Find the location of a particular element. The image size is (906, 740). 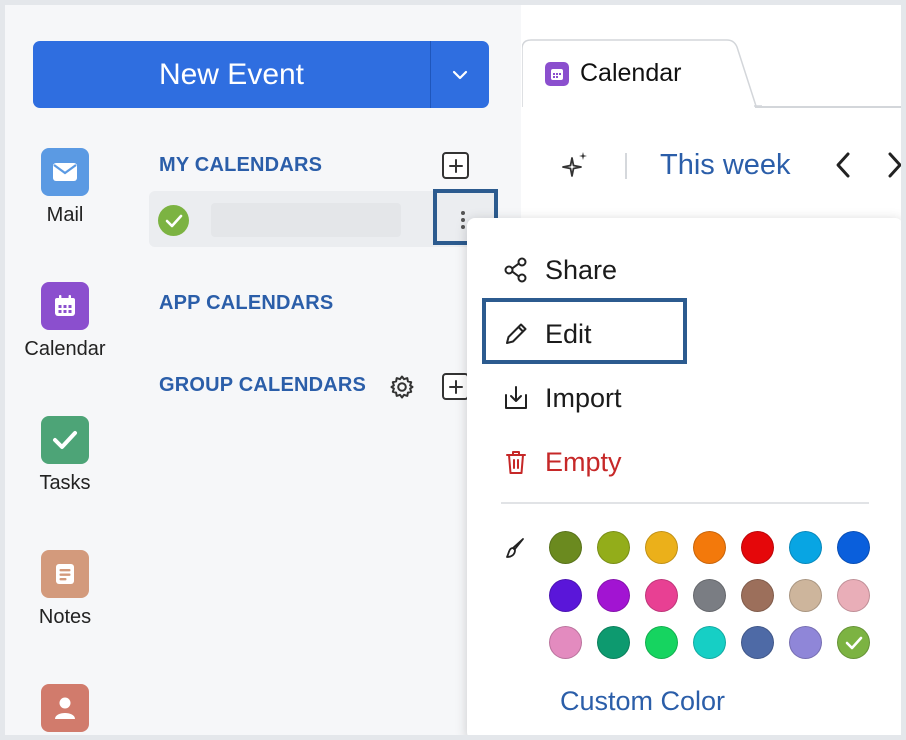

add-calendar-button is located at coordinates (455, 165).